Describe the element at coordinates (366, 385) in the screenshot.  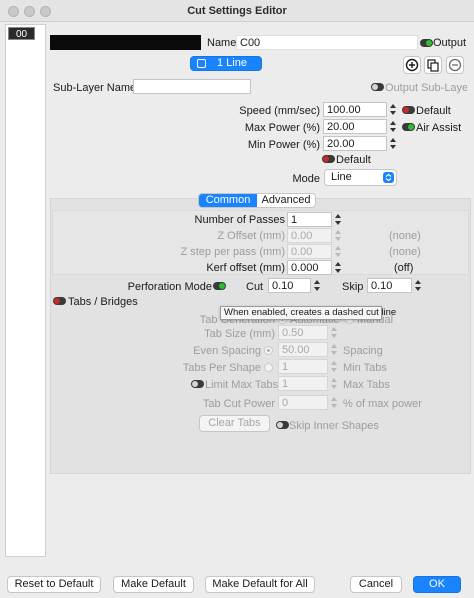
I see `max-tabs-label: Max Tabs` at that location.